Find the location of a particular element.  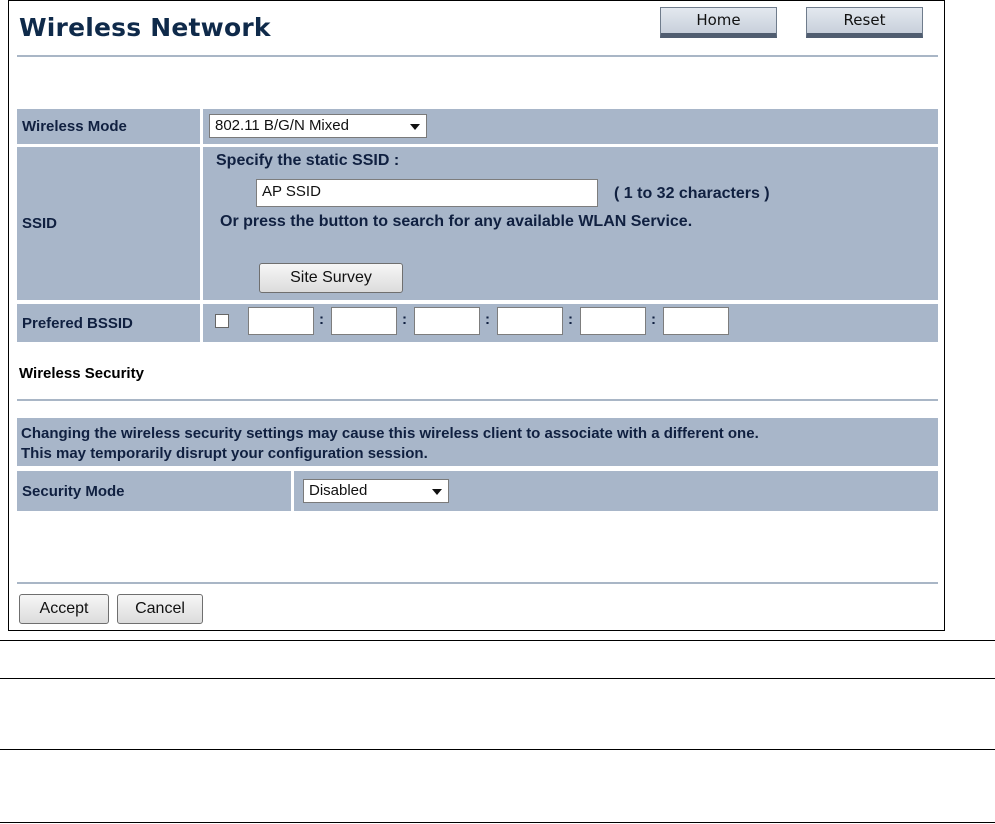

security-mode-row: Security Mode Disabled is located at coordinates (477, 491).